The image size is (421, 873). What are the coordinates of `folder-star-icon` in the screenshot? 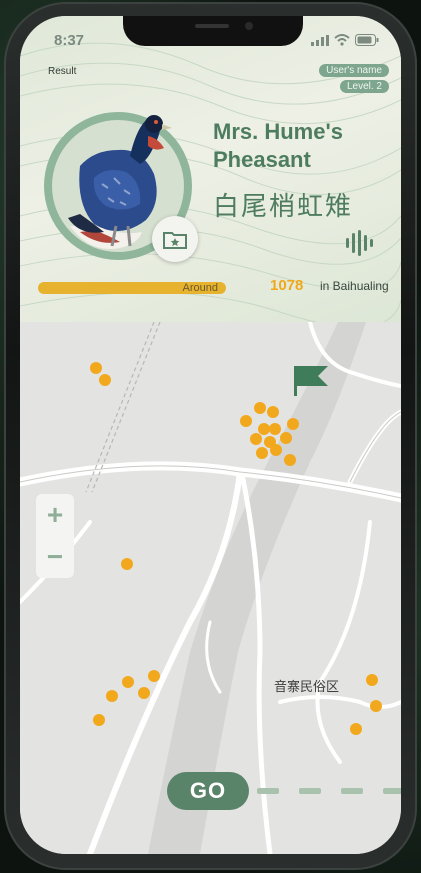 It's located at (175, 240).